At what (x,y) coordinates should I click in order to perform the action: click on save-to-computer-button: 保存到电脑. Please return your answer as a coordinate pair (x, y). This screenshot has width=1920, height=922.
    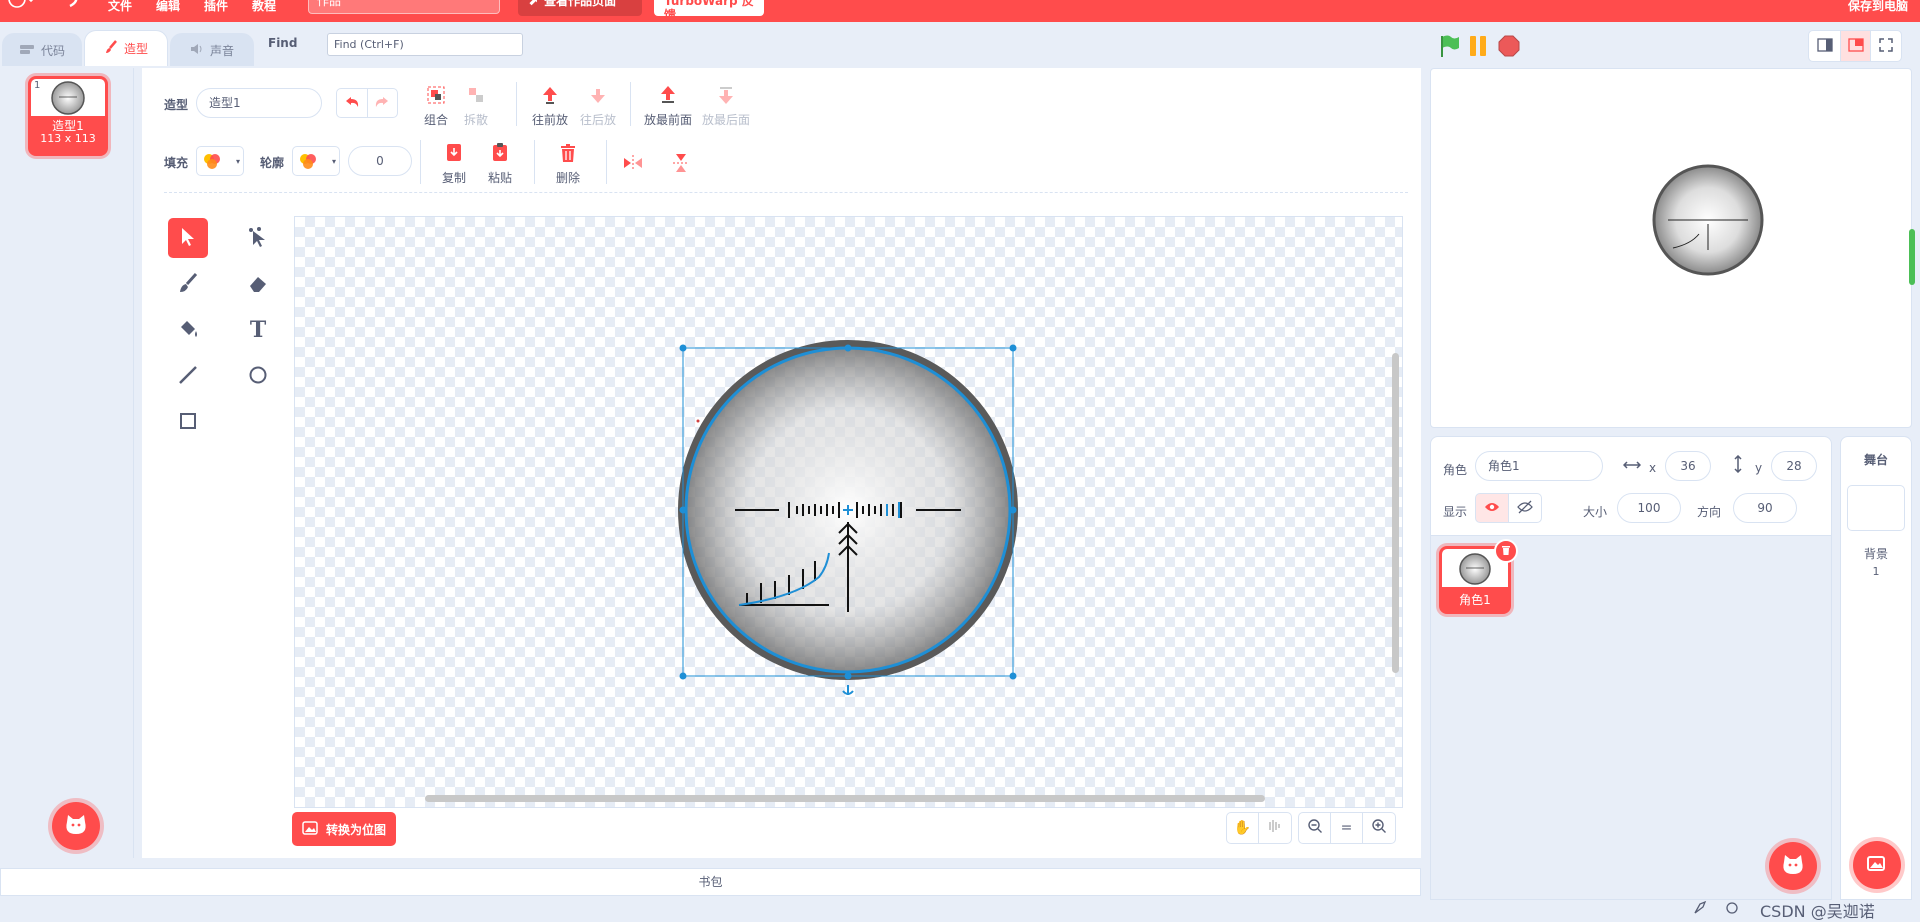
    Looking at the image, I should click on (1878, 11).